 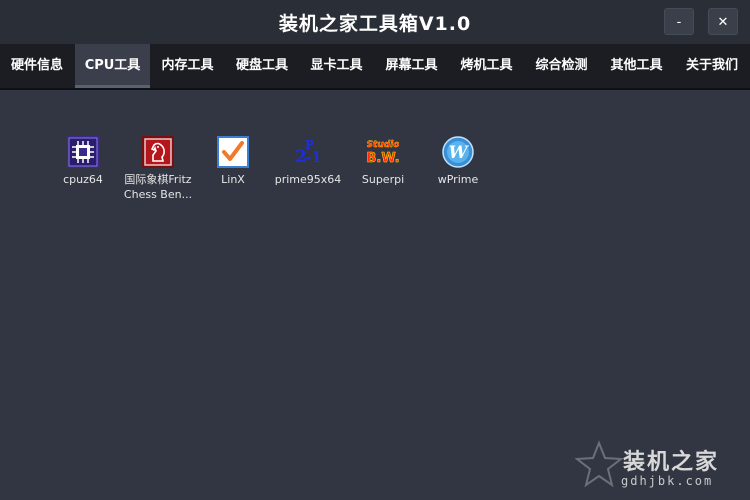 I want to click on site-watermark: 装机之家 gdhjbk.com, so click(x=660, y=467).